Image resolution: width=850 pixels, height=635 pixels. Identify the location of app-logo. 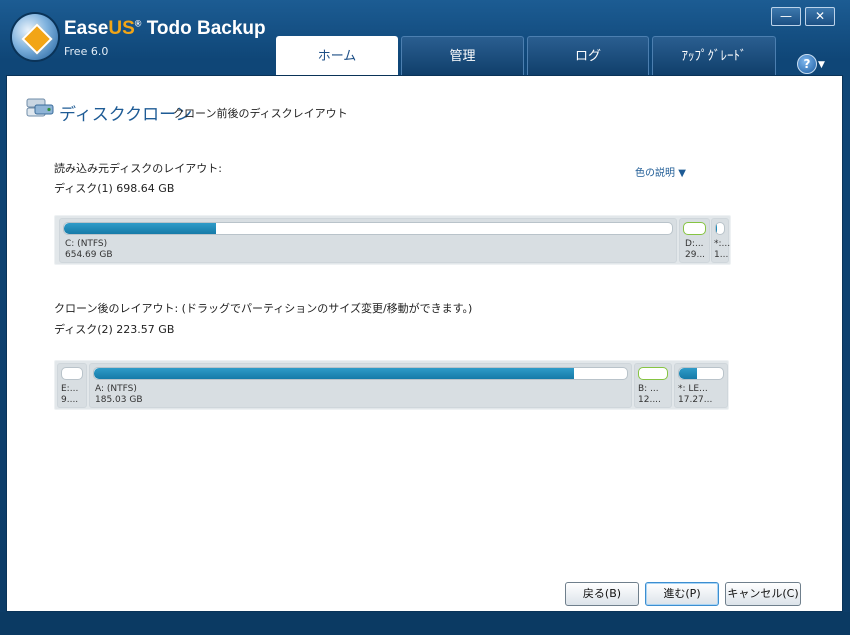
(35, 37).